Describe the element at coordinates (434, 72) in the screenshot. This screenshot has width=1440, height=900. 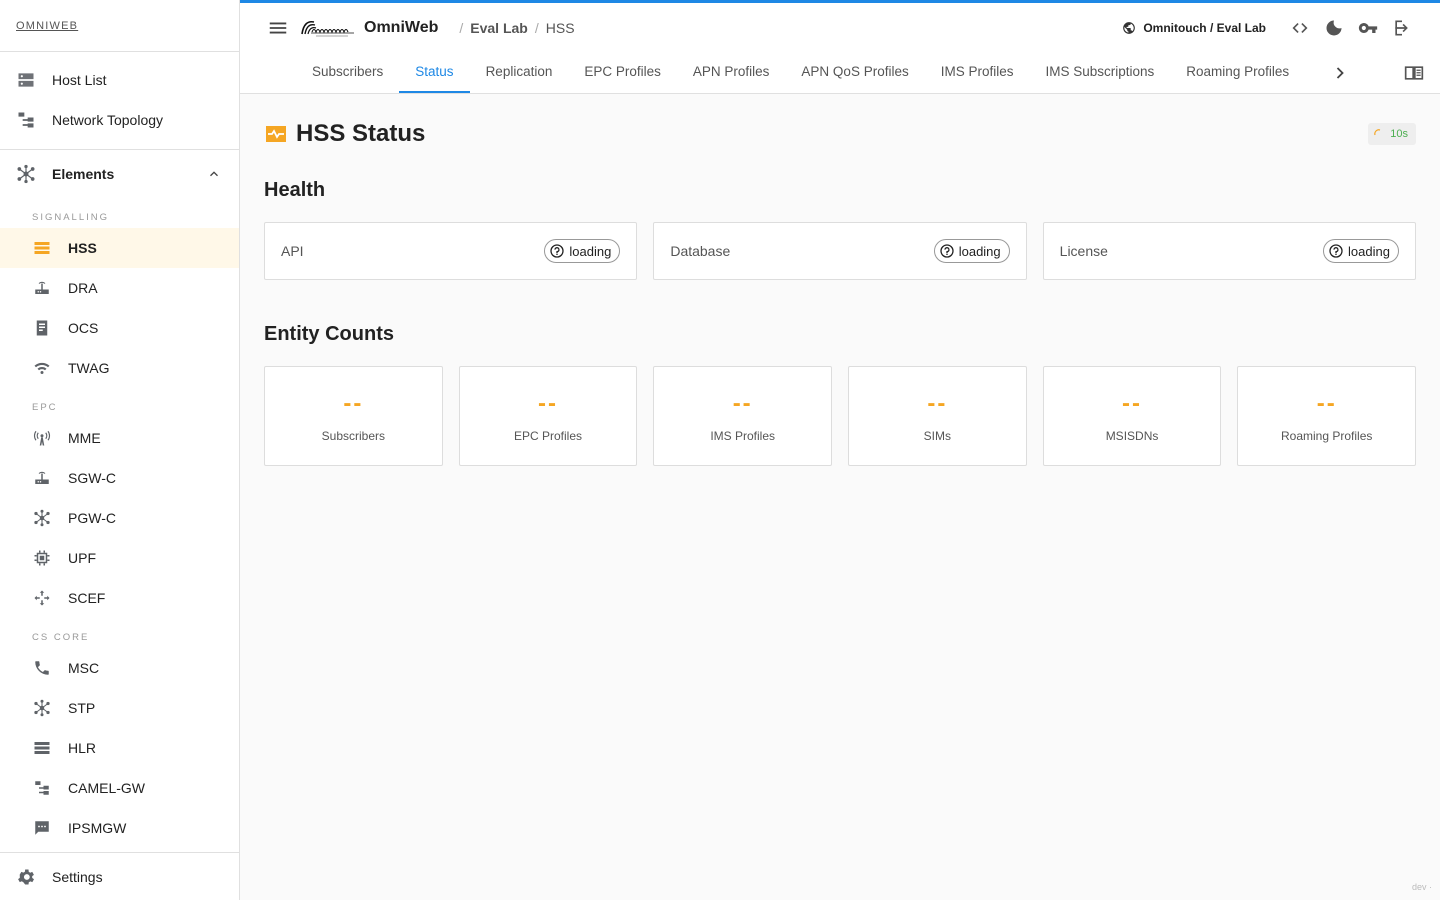
I see `tab-status: Status` at that location.